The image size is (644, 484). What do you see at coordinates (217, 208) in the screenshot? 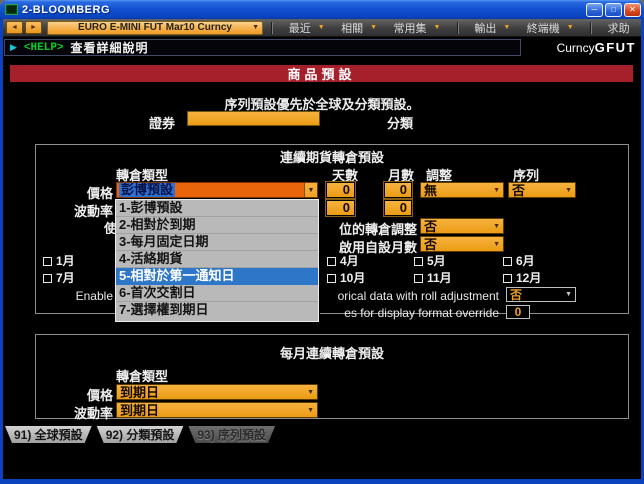
I see `dropdown-option-1: 1-彭博預設` at bounding box center [217, 208].